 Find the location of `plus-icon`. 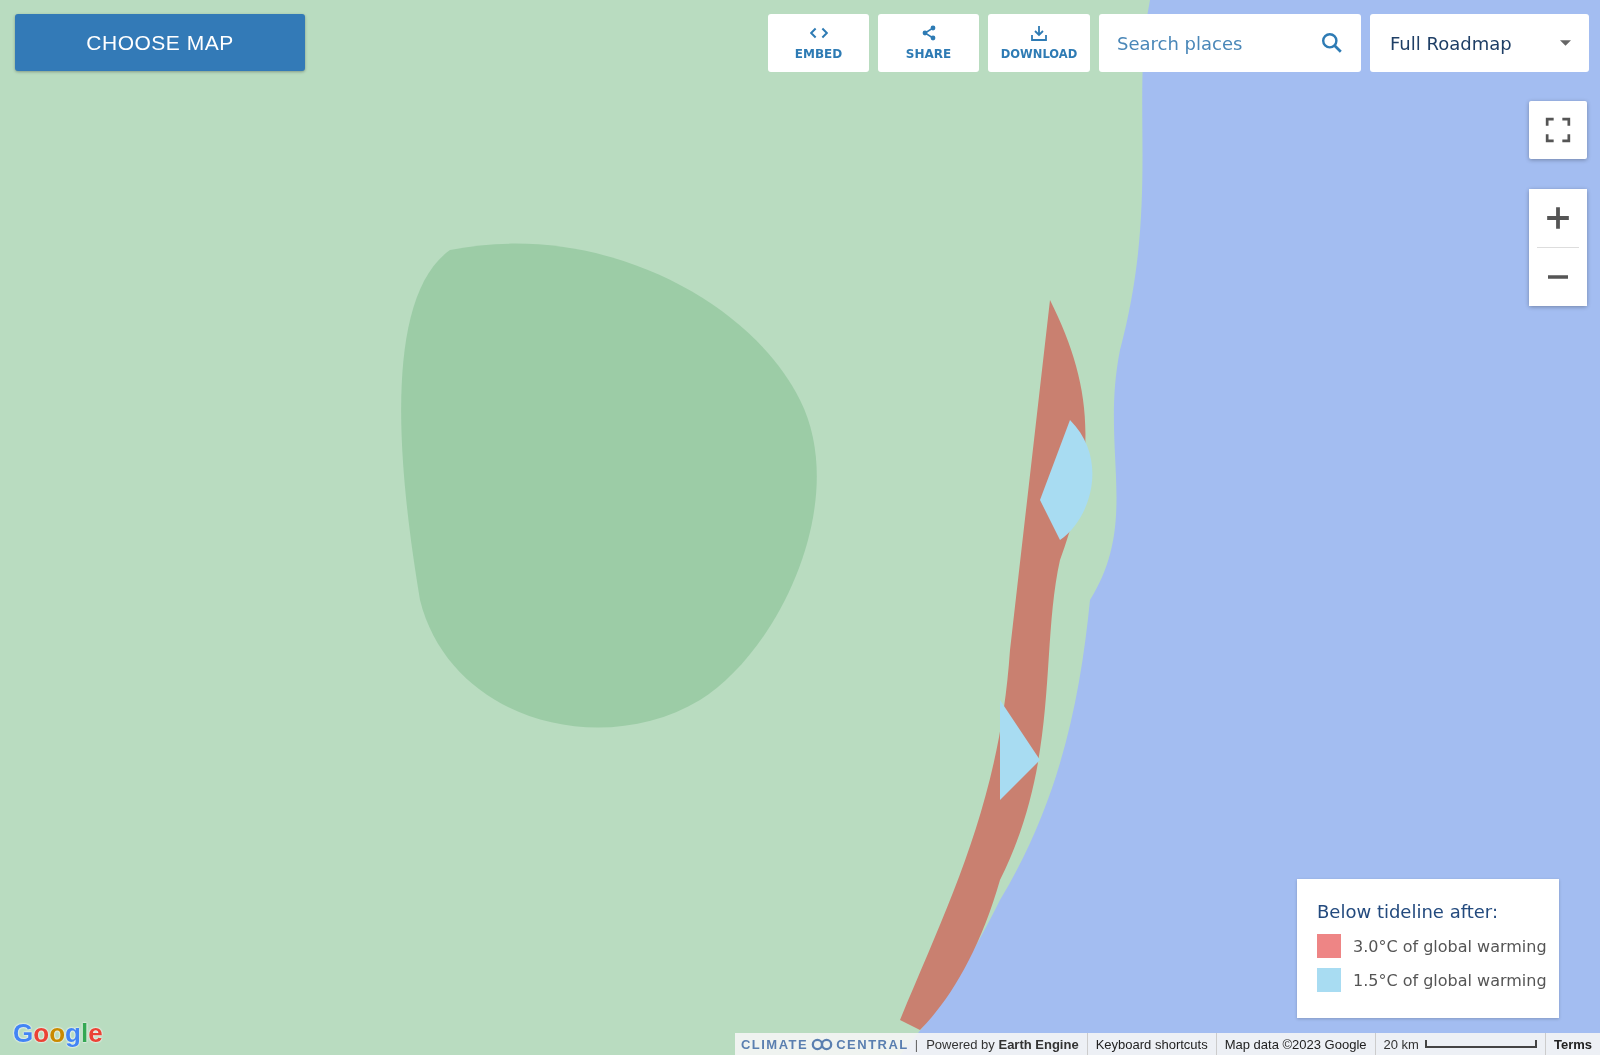

plus-icon is located at coordinates (1558, 218).